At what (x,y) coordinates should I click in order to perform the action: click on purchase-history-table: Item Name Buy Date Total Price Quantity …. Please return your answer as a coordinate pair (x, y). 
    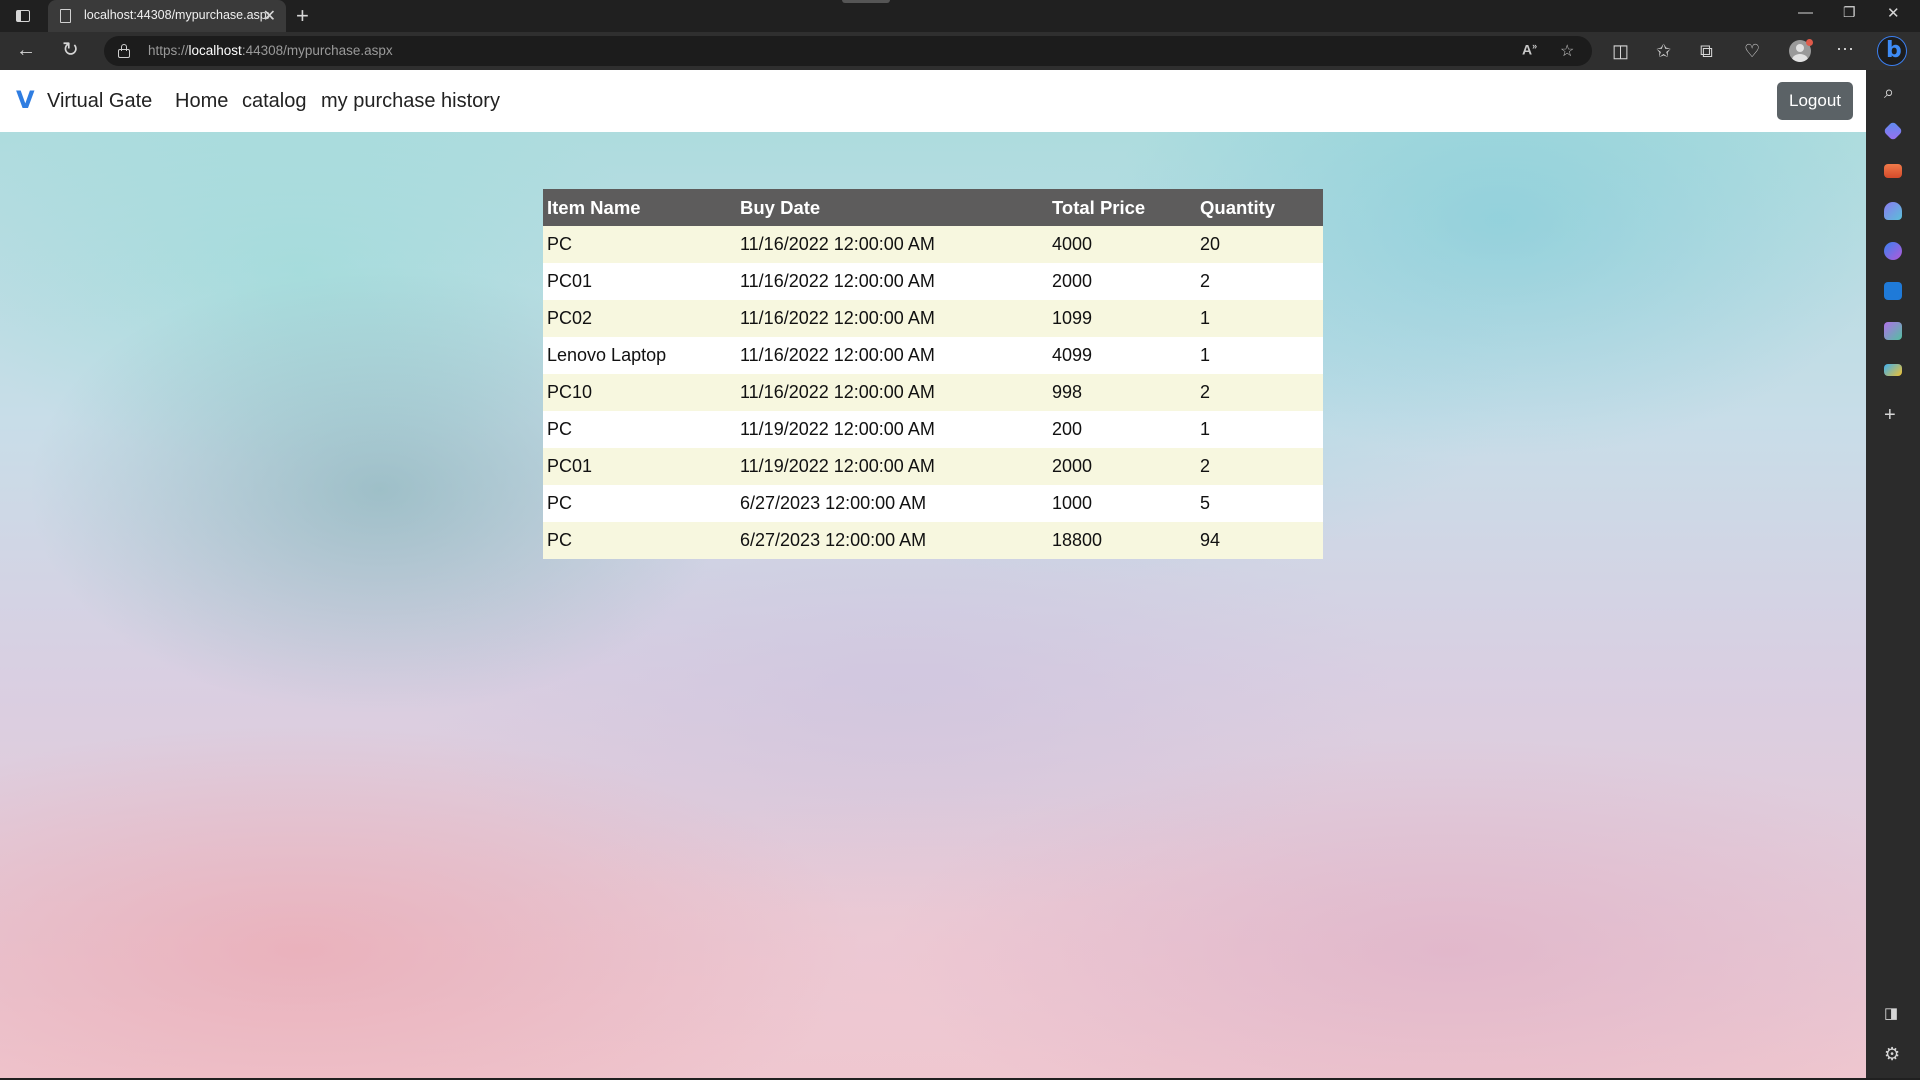
    Looking at the image, I should click on (933, 374).